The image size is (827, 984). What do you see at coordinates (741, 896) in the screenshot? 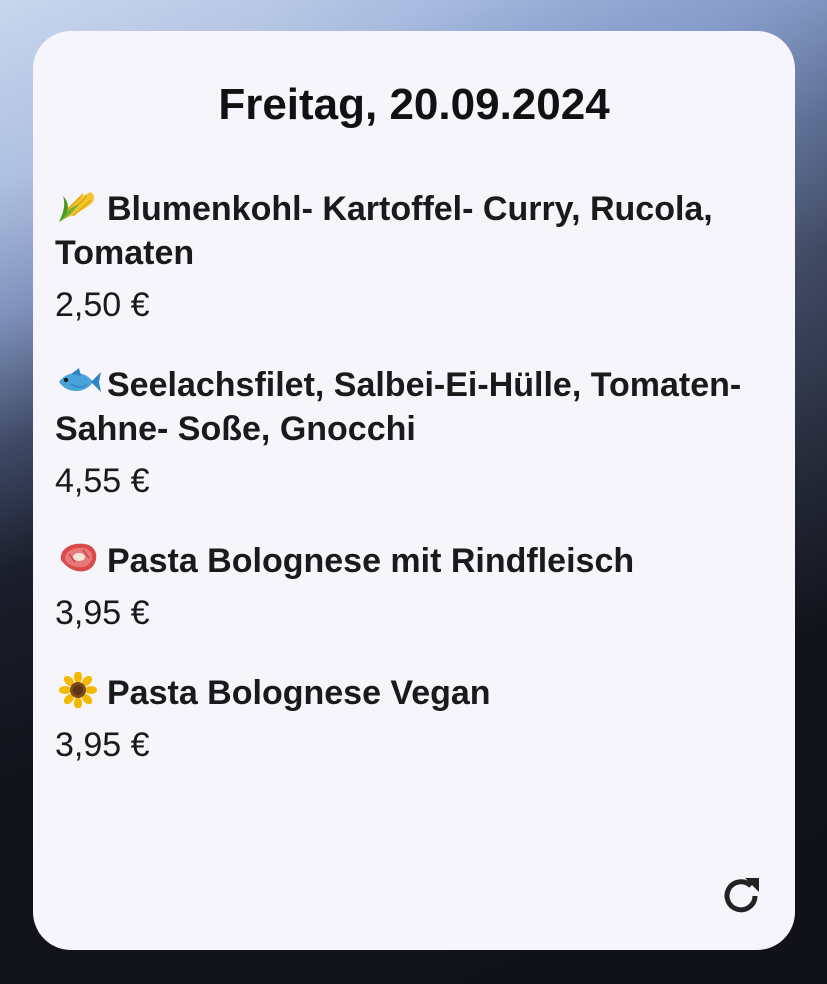
I see `refresh-icon` at bounding box center [741, 896].